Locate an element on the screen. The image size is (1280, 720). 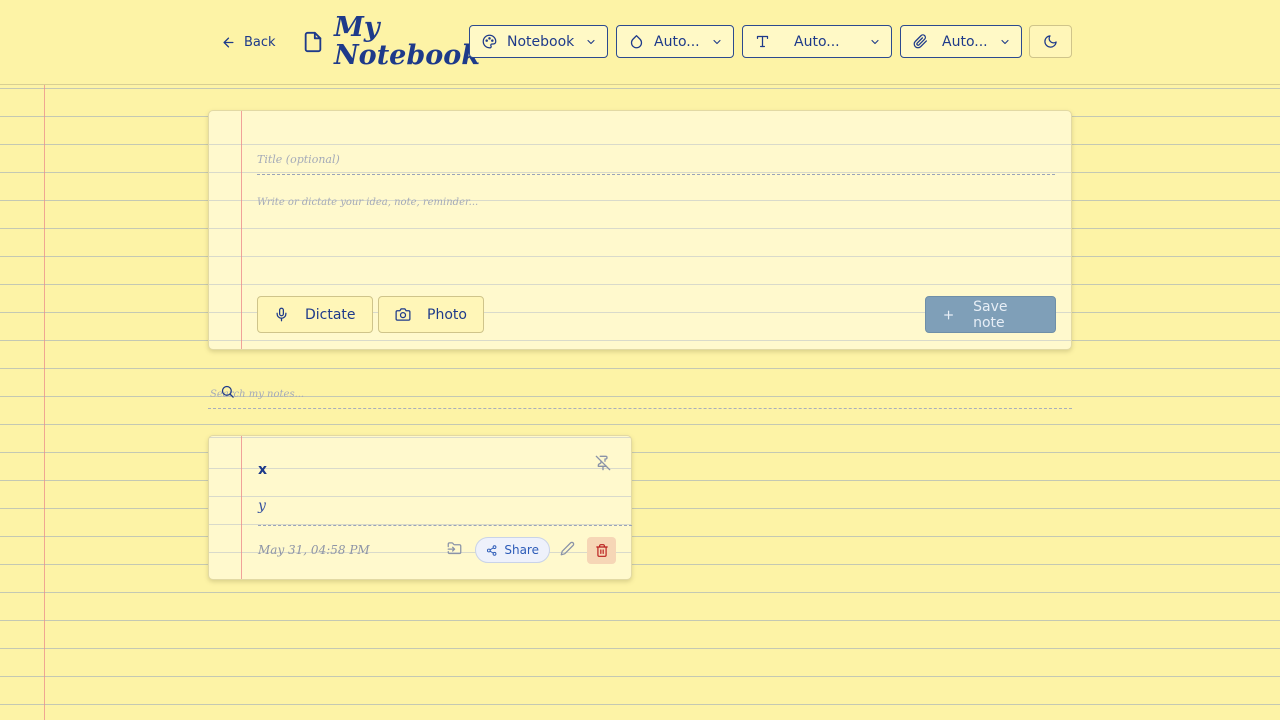
share-label: Share is located at coordinates (521, 550).